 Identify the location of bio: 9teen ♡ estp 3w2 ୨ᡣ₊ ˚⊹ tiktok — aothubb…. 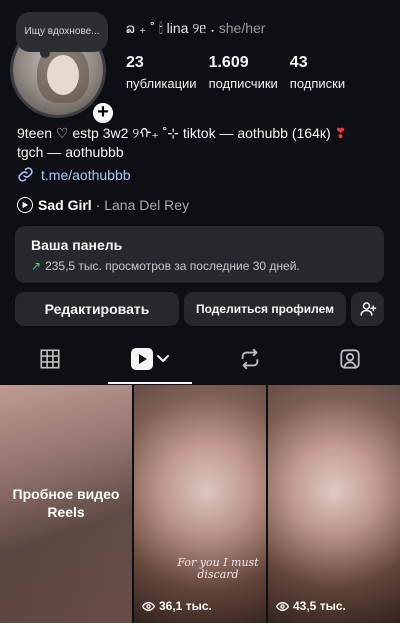
(202, 143).